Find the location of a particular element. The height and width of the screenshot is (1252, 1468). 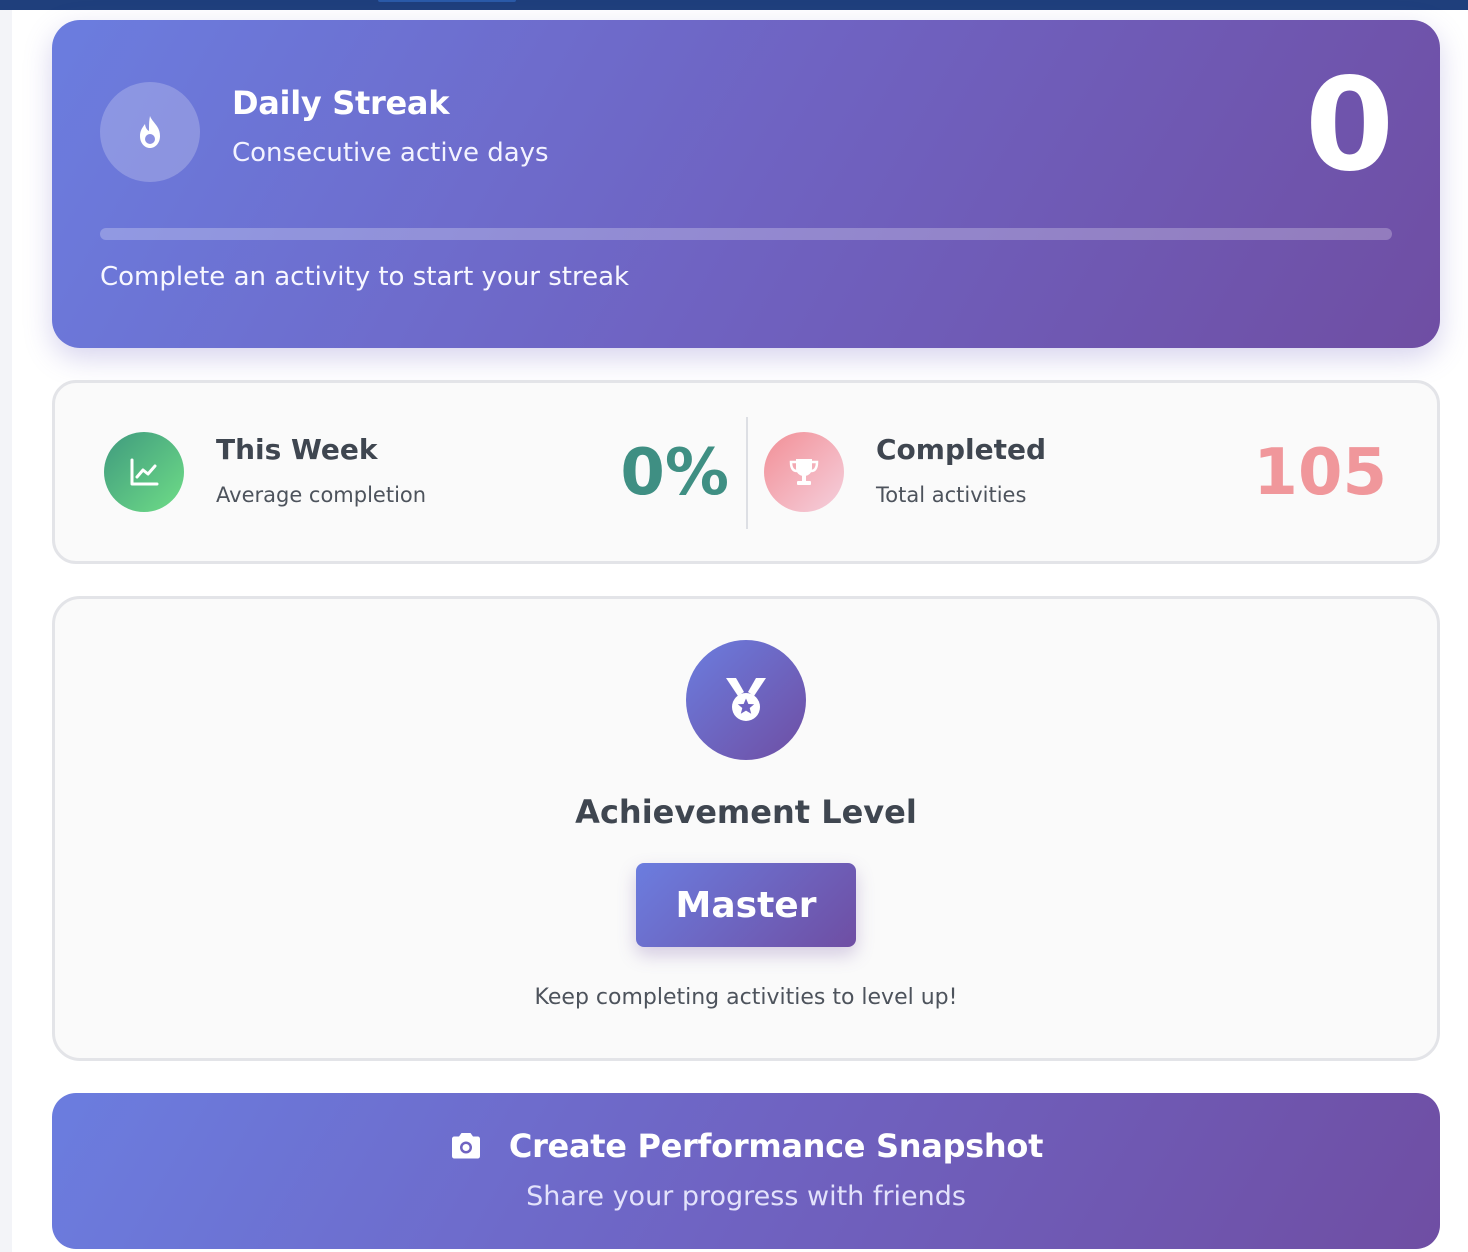

medal-icon is located at coordinates (746, 700).